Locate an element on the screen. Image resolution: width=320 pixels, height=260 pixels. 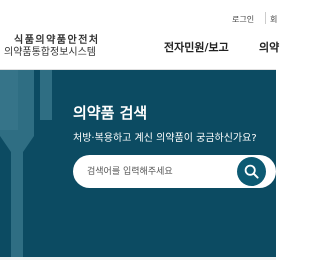
hero-title: 의약품 검색 is located at coordinates (110, 113).